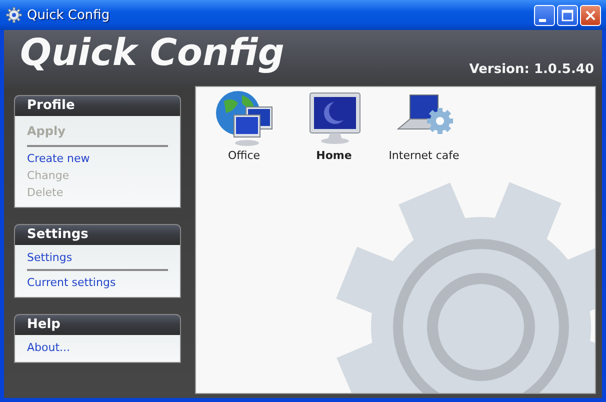 This screenshot has height=402, width=606. Describe the element at coordinates (544, 15) in the screenshot. I see `minimize-button` at that location.